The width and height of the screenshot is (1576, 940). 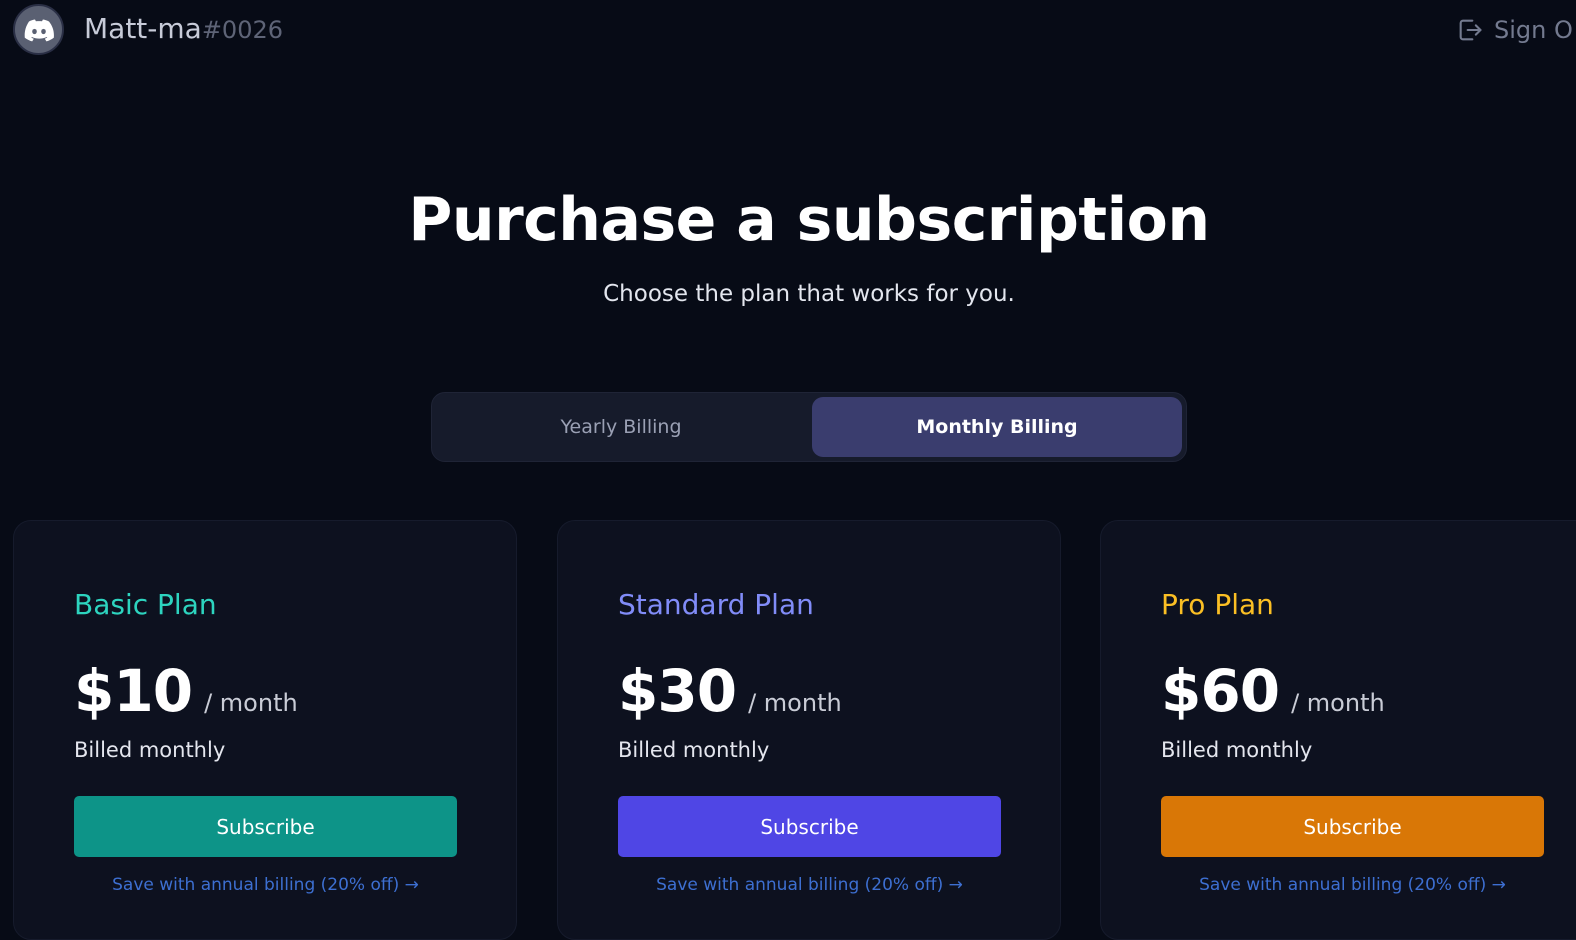 I want to click on plan-price: $30, so click(x=677, y=691).